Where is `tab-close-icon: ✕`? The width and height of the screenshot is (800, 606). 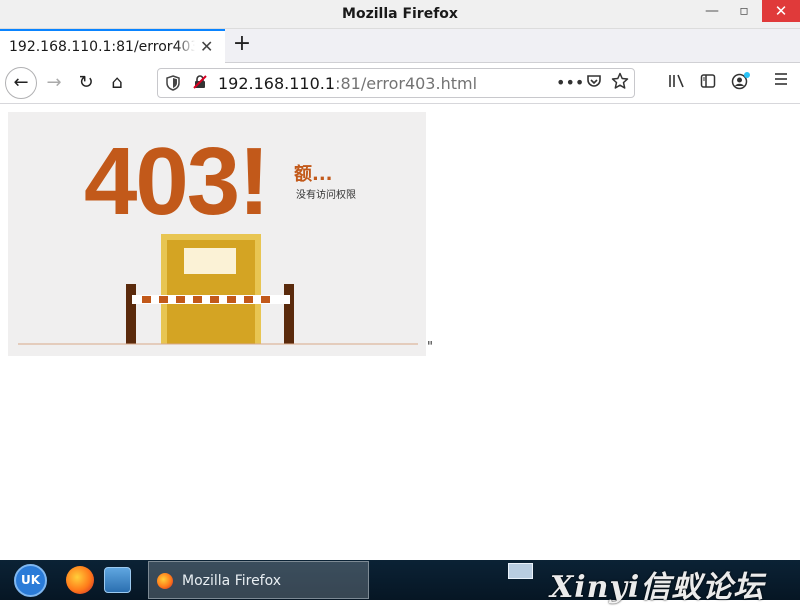 tab-close-icon: ✕ is located at coordinates (206, 46).